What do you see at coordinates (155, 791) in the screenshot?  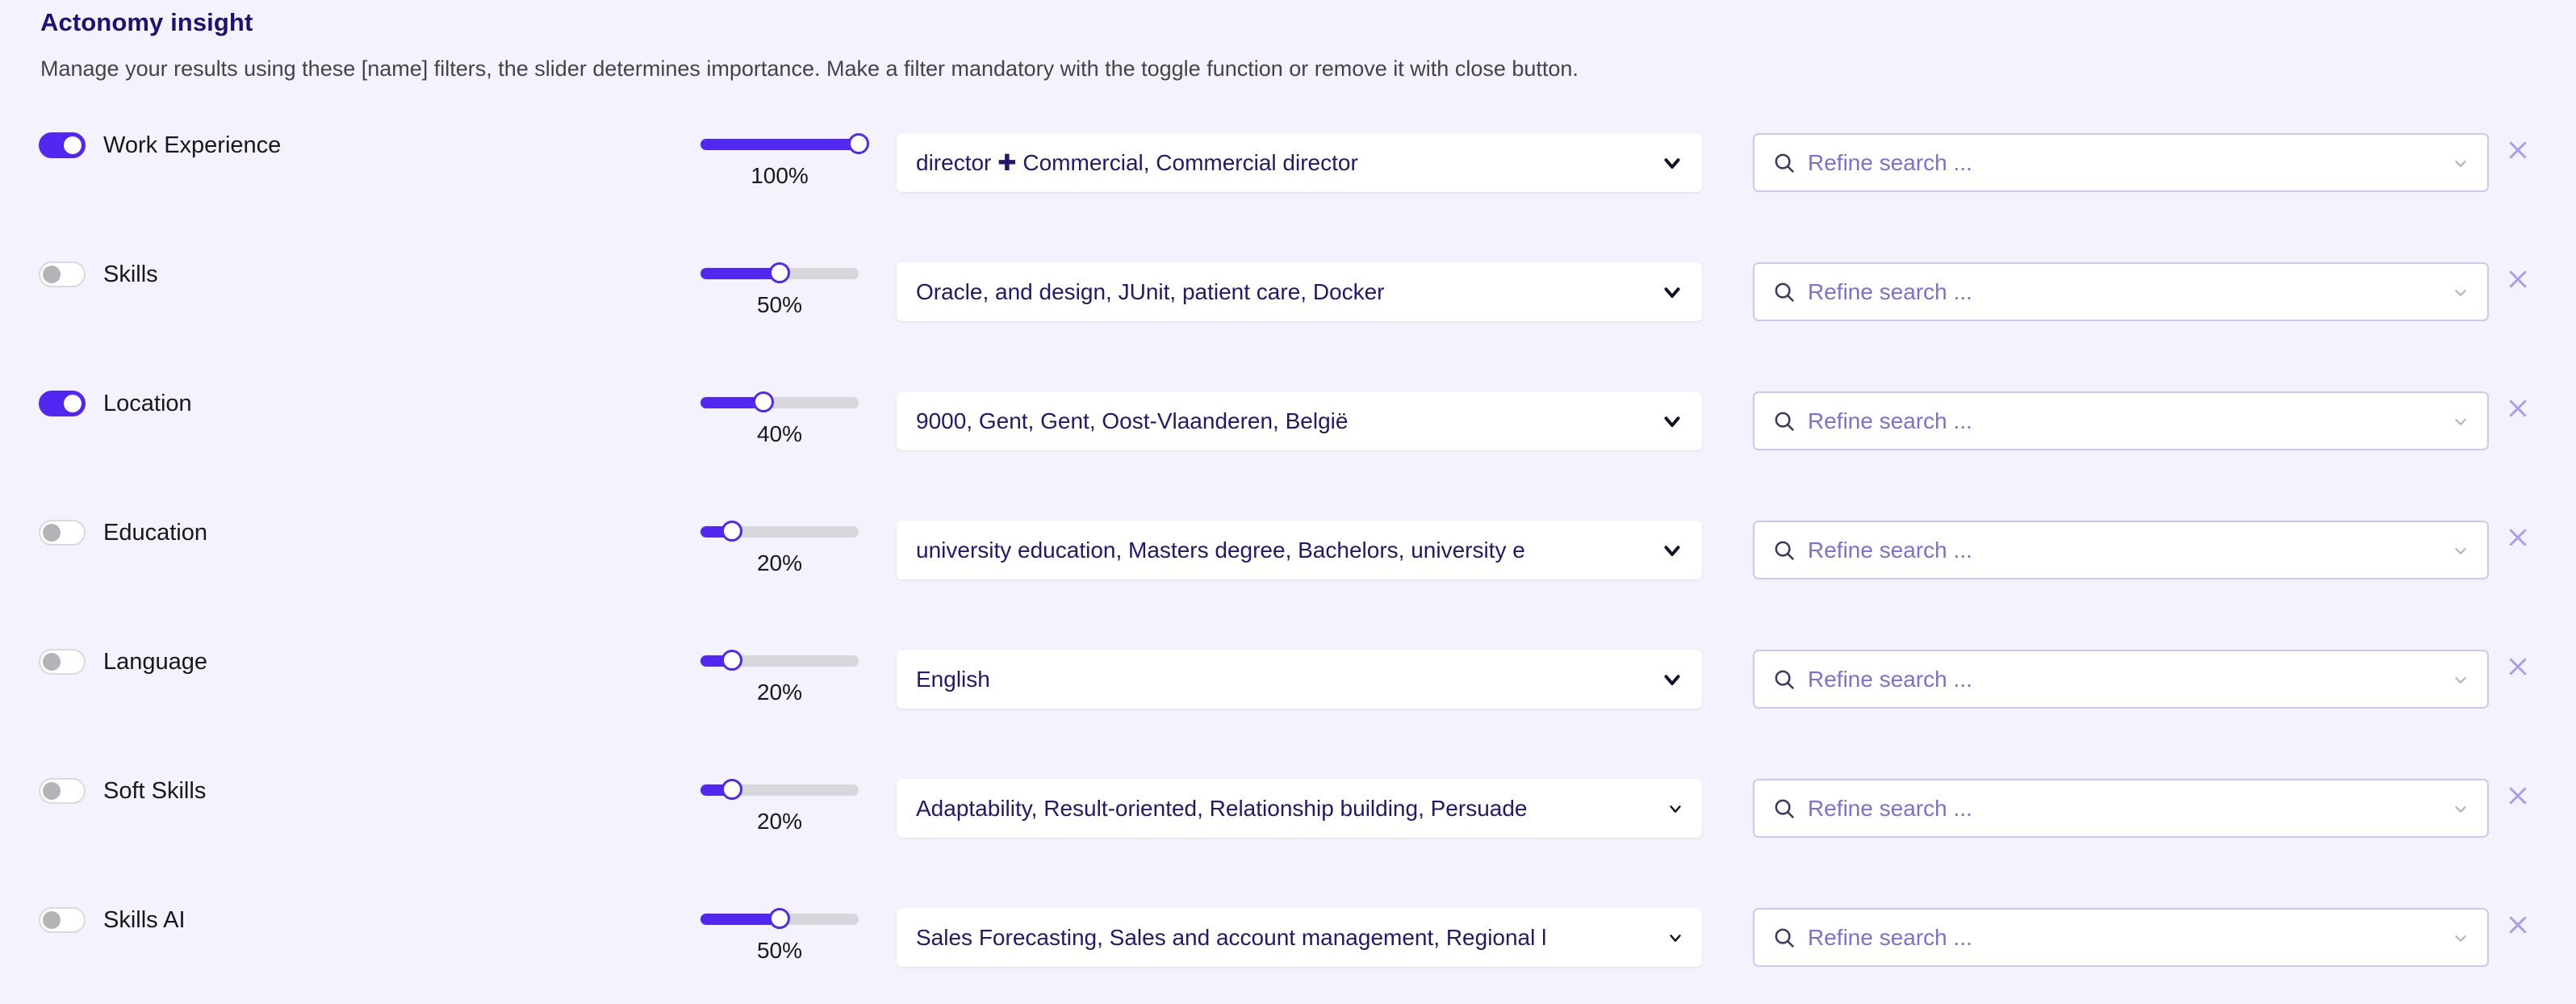 I see `filter-label: Soft Skills` at bounding box center [155, 791].